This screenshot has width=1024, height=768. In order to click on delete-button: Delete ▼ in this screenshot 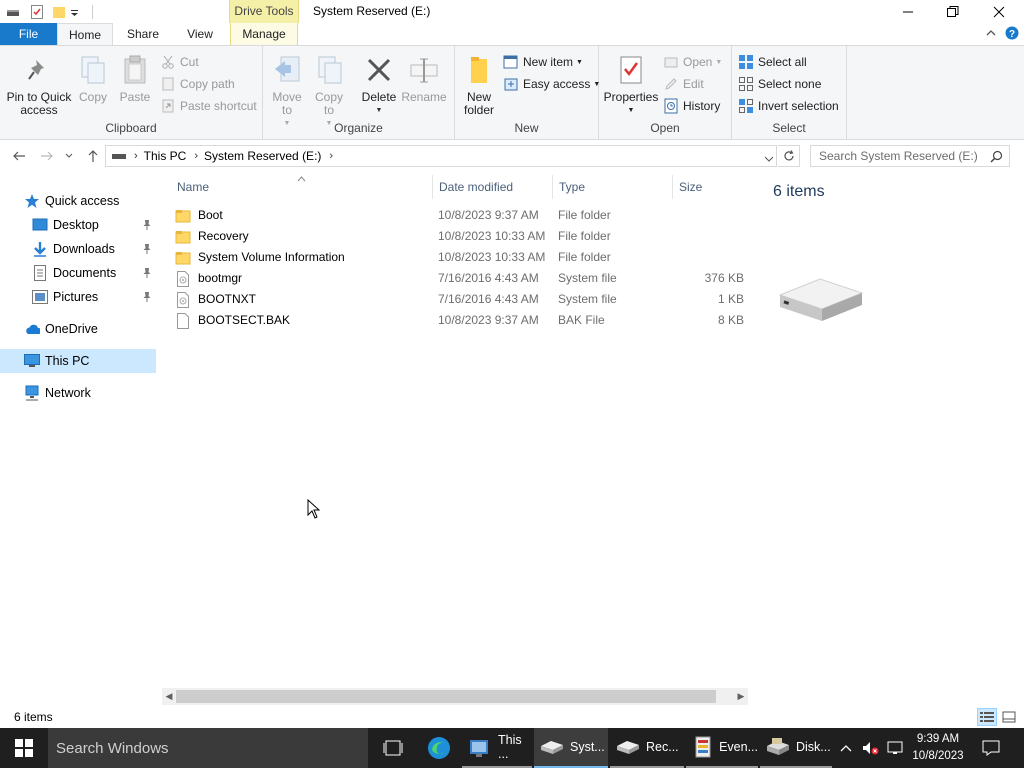, I will do `click(379, 85)`.